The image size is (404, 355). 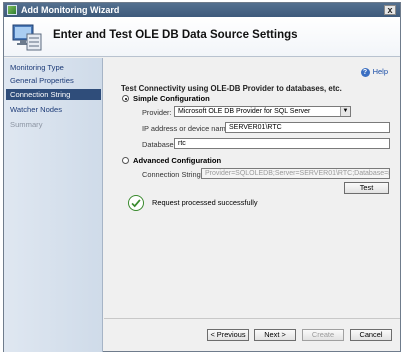 I want to click on ip-address-input: SERVER01\RTC, so click(x=307, y=127).